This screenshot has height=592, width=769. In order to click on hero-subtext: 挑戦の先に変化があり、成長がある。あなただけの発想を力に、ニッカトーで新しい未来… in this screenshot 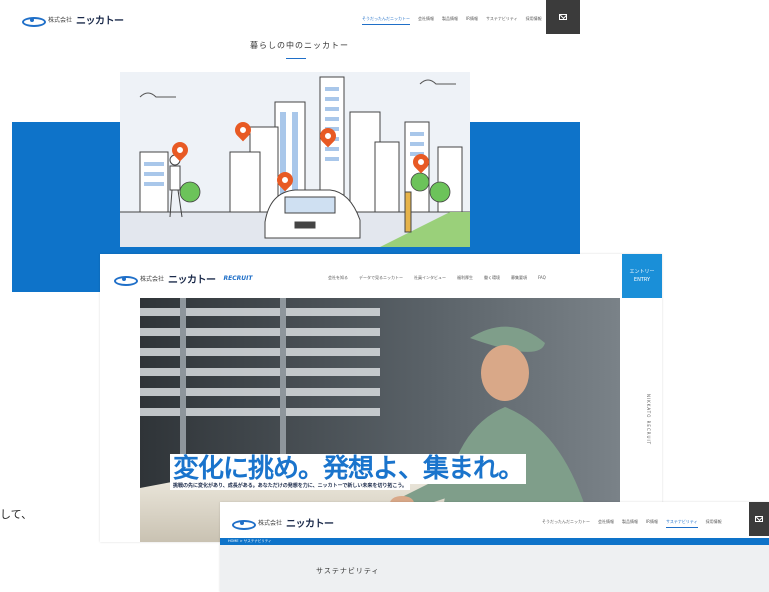, I will do `click(290, 485)`.